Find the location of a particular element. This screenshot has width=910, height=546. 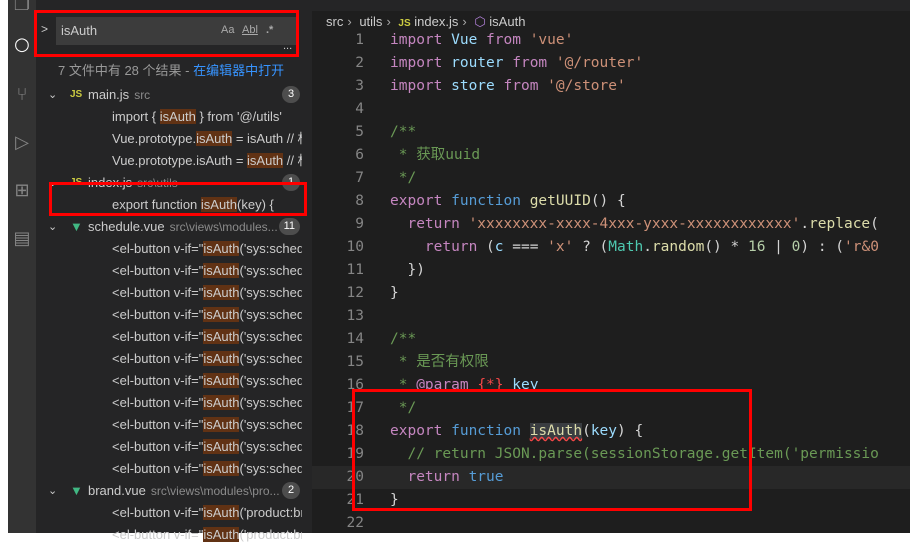

match-suffix: (key) { is located at coordinates (255, 204).